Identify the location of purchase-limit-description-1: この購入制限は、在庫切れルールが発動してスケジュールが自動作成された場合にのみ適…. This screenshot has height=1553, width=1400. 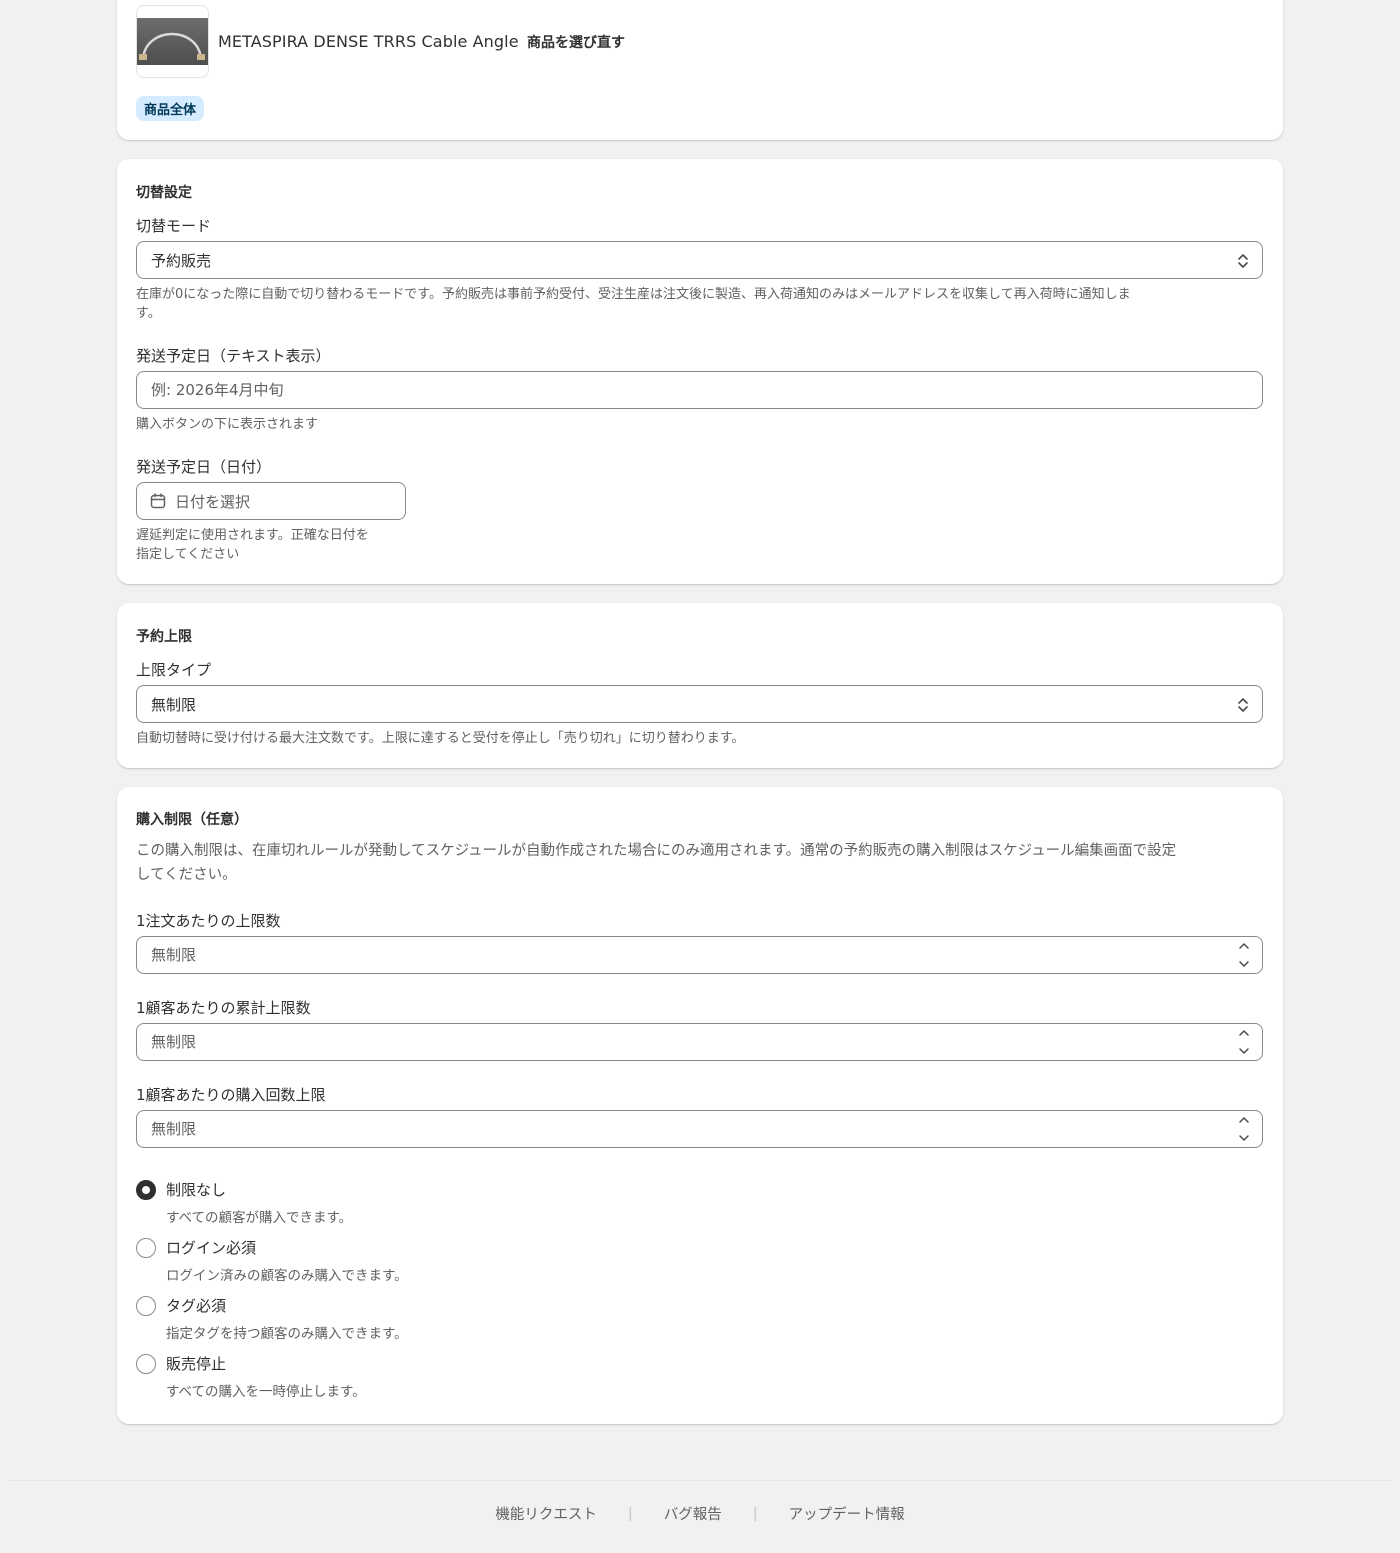
(656, 851).